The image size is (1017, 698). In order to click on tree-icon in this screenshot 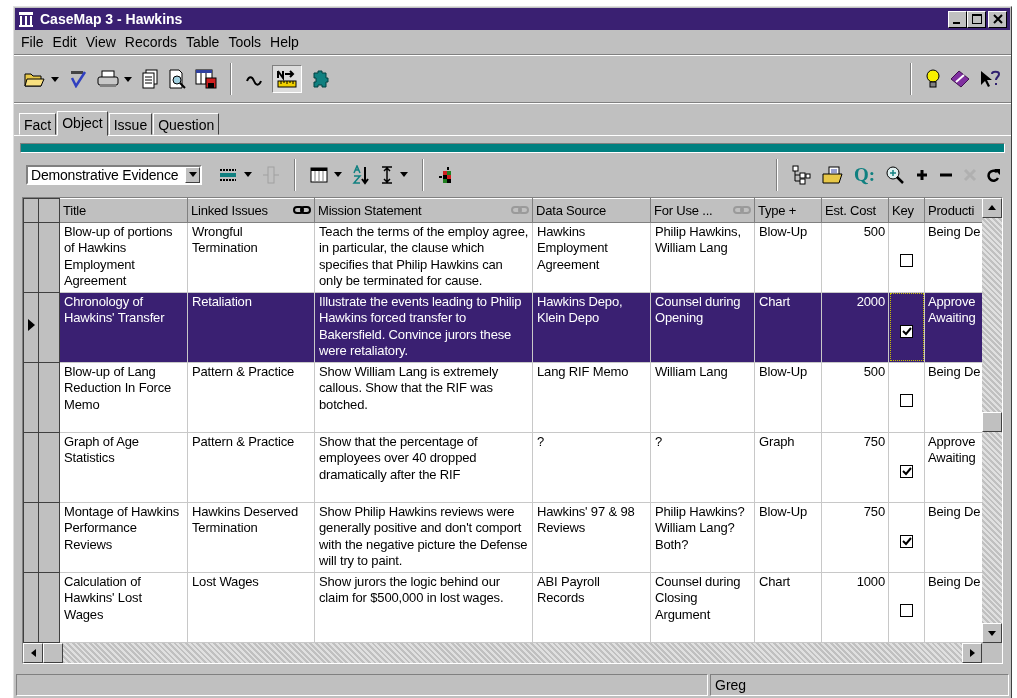, I will do `click(801, 174)`.